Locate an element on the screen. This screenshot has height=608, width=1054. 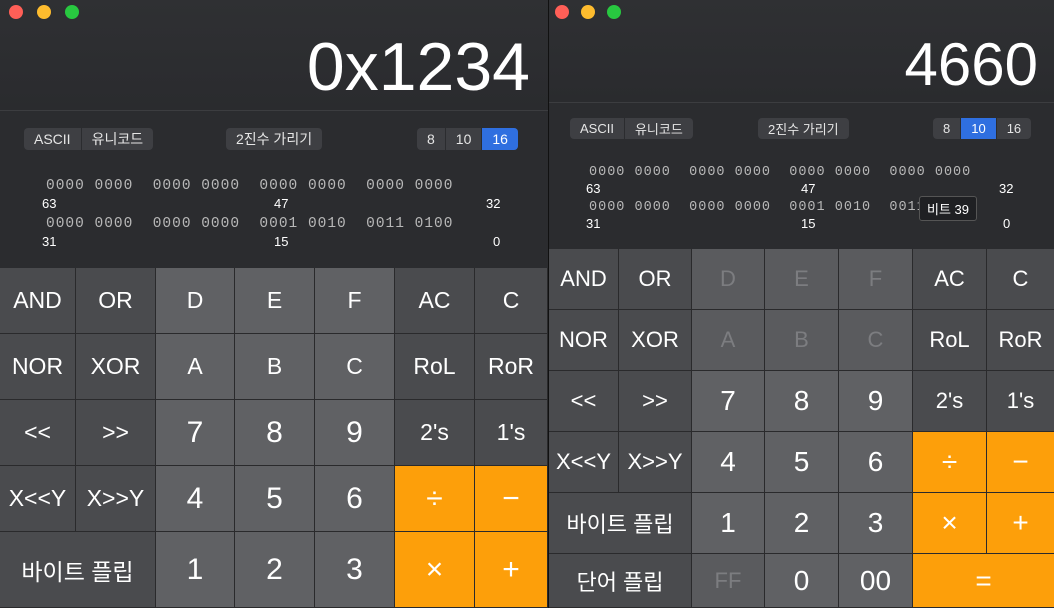
digit-0-key: 0 is located at coordinates (802, 581).